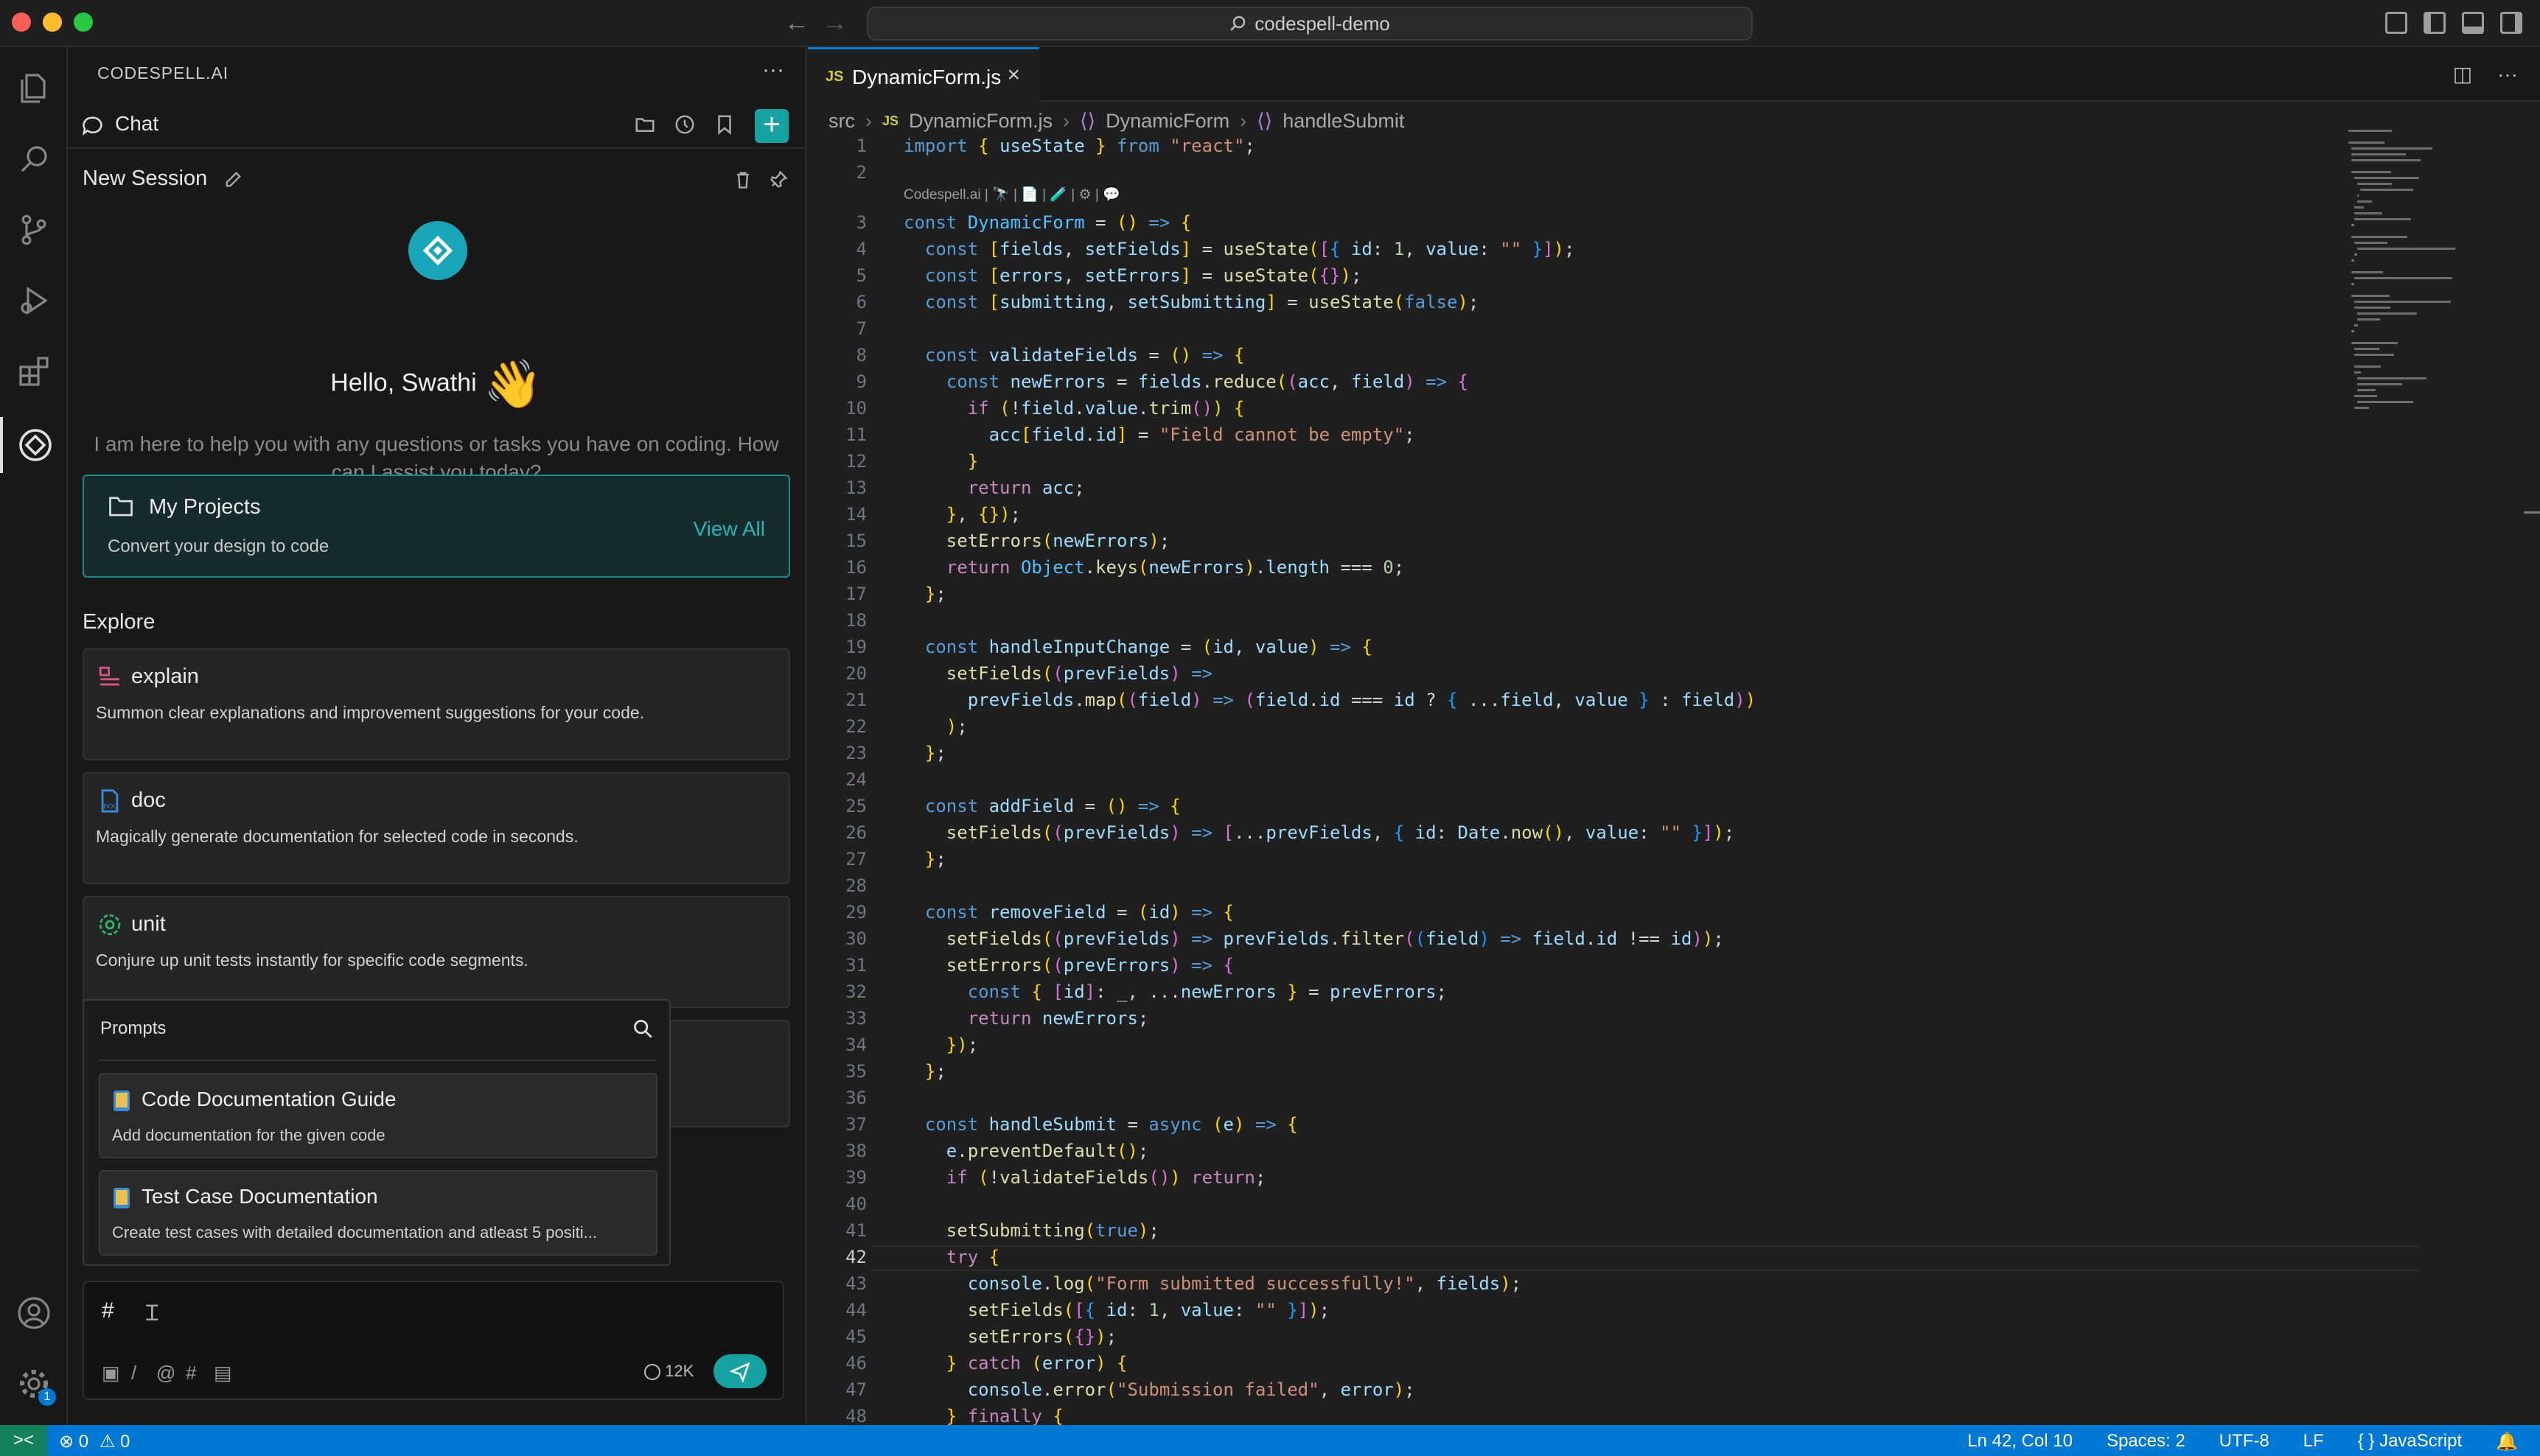 The width and height of the screenshot is (2540, 1456). What do you see at coordinates (1037, 541) in the screenshot?
I see `code-line: setErrors(newErrors);` at bounding box center [1037, 541].